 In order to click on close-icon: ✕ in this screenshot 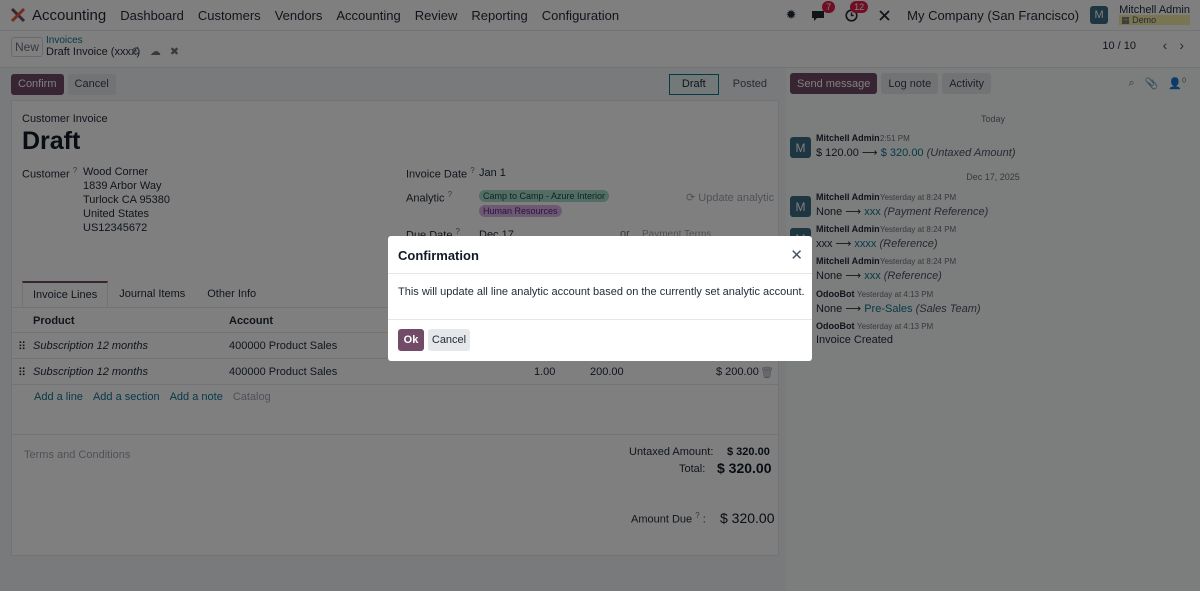, I will do `click(796, 255)`.